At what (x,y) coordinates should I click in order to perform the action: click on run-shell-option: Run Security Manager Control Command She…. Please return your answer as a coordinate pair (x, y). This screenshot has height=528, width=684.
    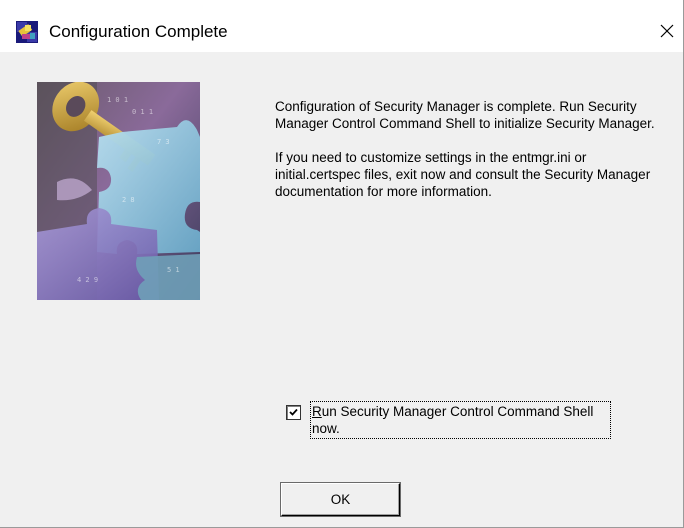
    Looking at the image, I should click on (448, 420).